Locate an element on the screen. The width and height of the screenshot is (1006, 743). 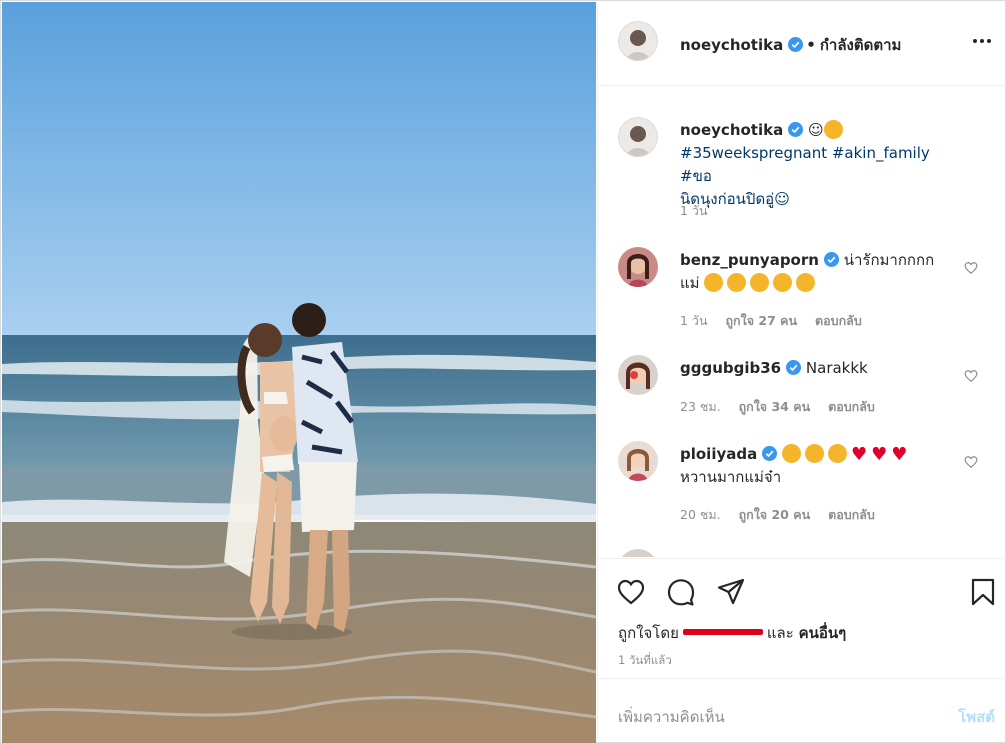
add-comment-bar: เพิ่มความคิดเห็น โพสต์ is located at coordinates (802, 710).